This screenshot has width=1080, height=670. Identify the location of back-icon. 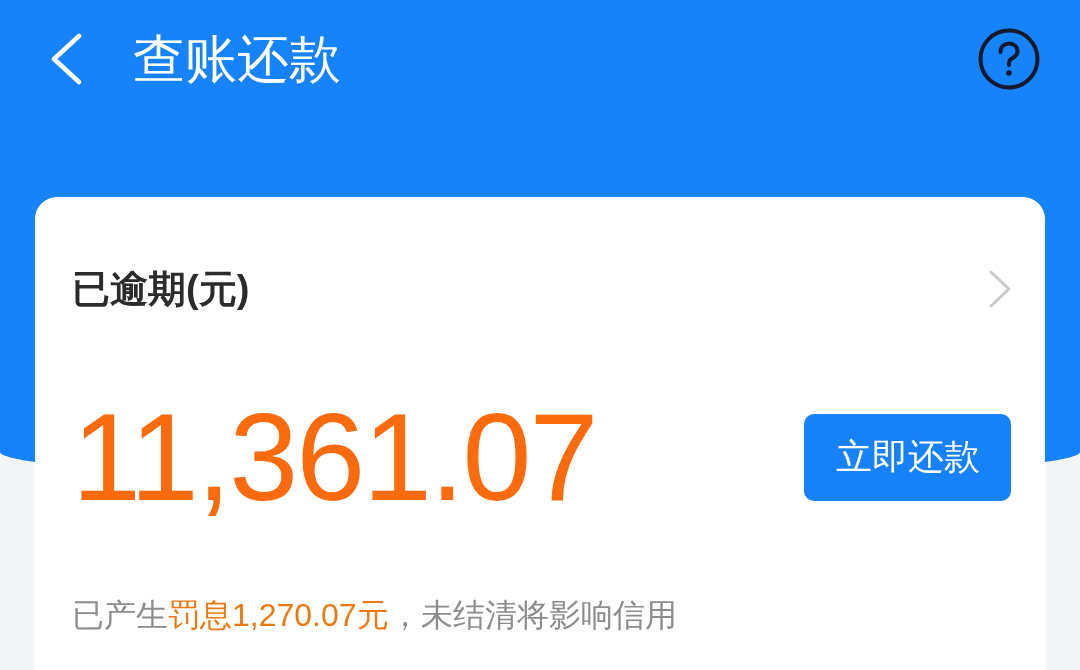
(66, 59).